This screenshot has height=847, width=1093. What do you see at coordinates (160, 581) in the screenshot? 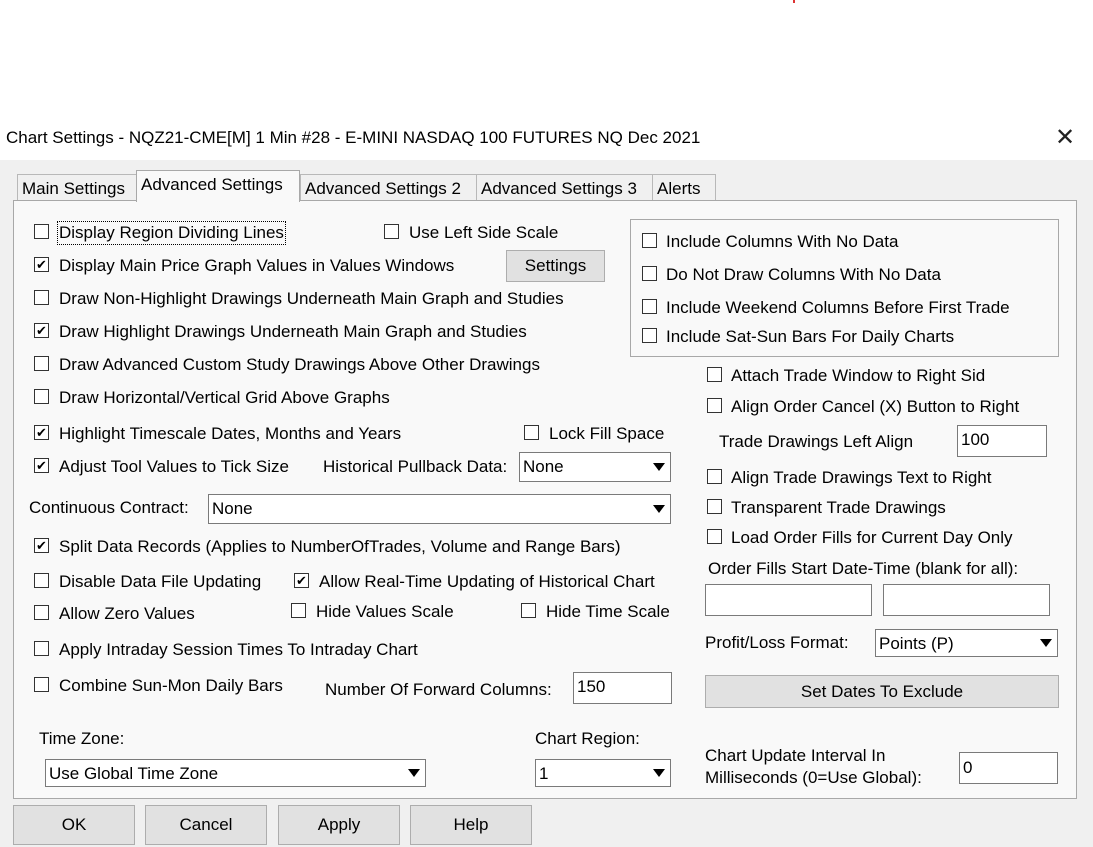
I see `disable-data-file-updating-label: Disable Data File Updating` at bounding box center [160, 581].